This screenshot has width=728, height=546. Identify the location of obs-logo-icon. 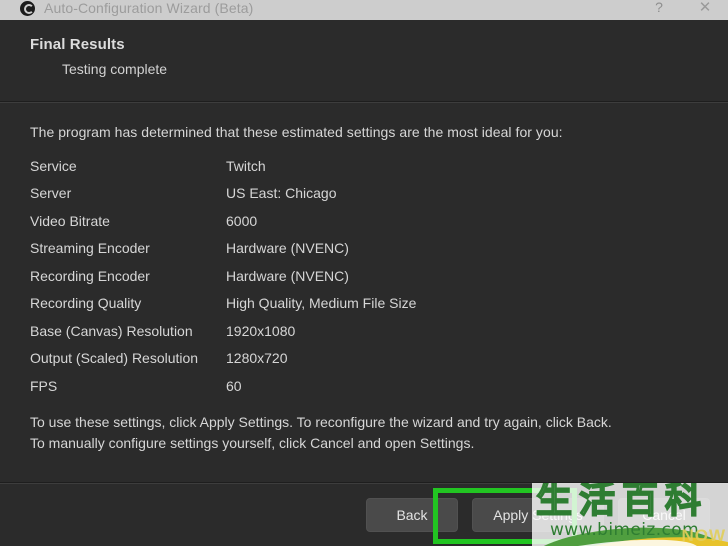
(27, 8).